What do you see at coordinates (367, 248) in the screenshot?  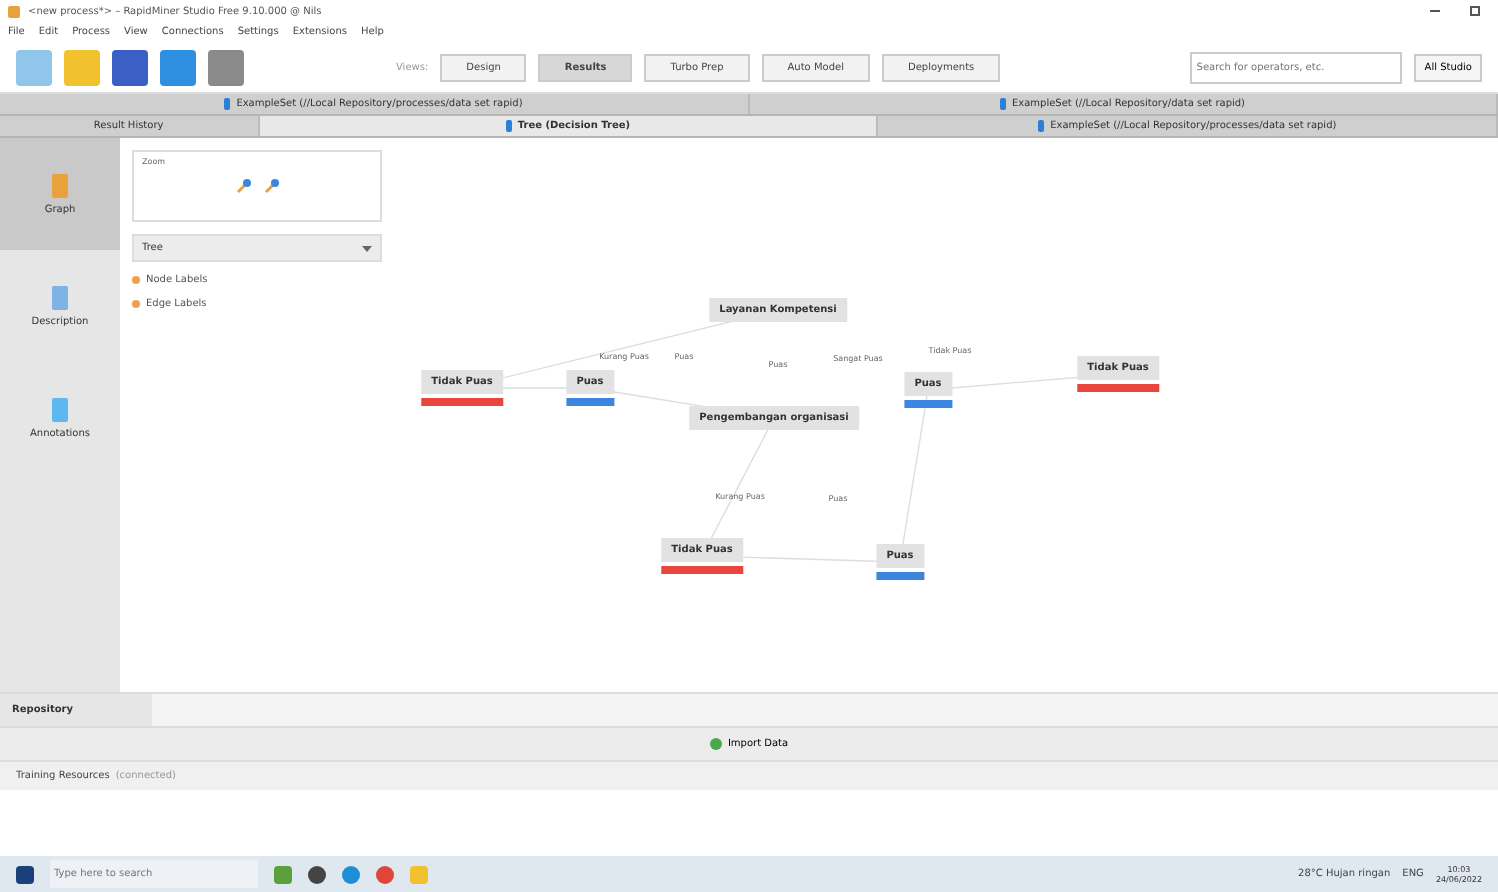 I see `dropdown-caret-icon` at bounding box center [367, 248].